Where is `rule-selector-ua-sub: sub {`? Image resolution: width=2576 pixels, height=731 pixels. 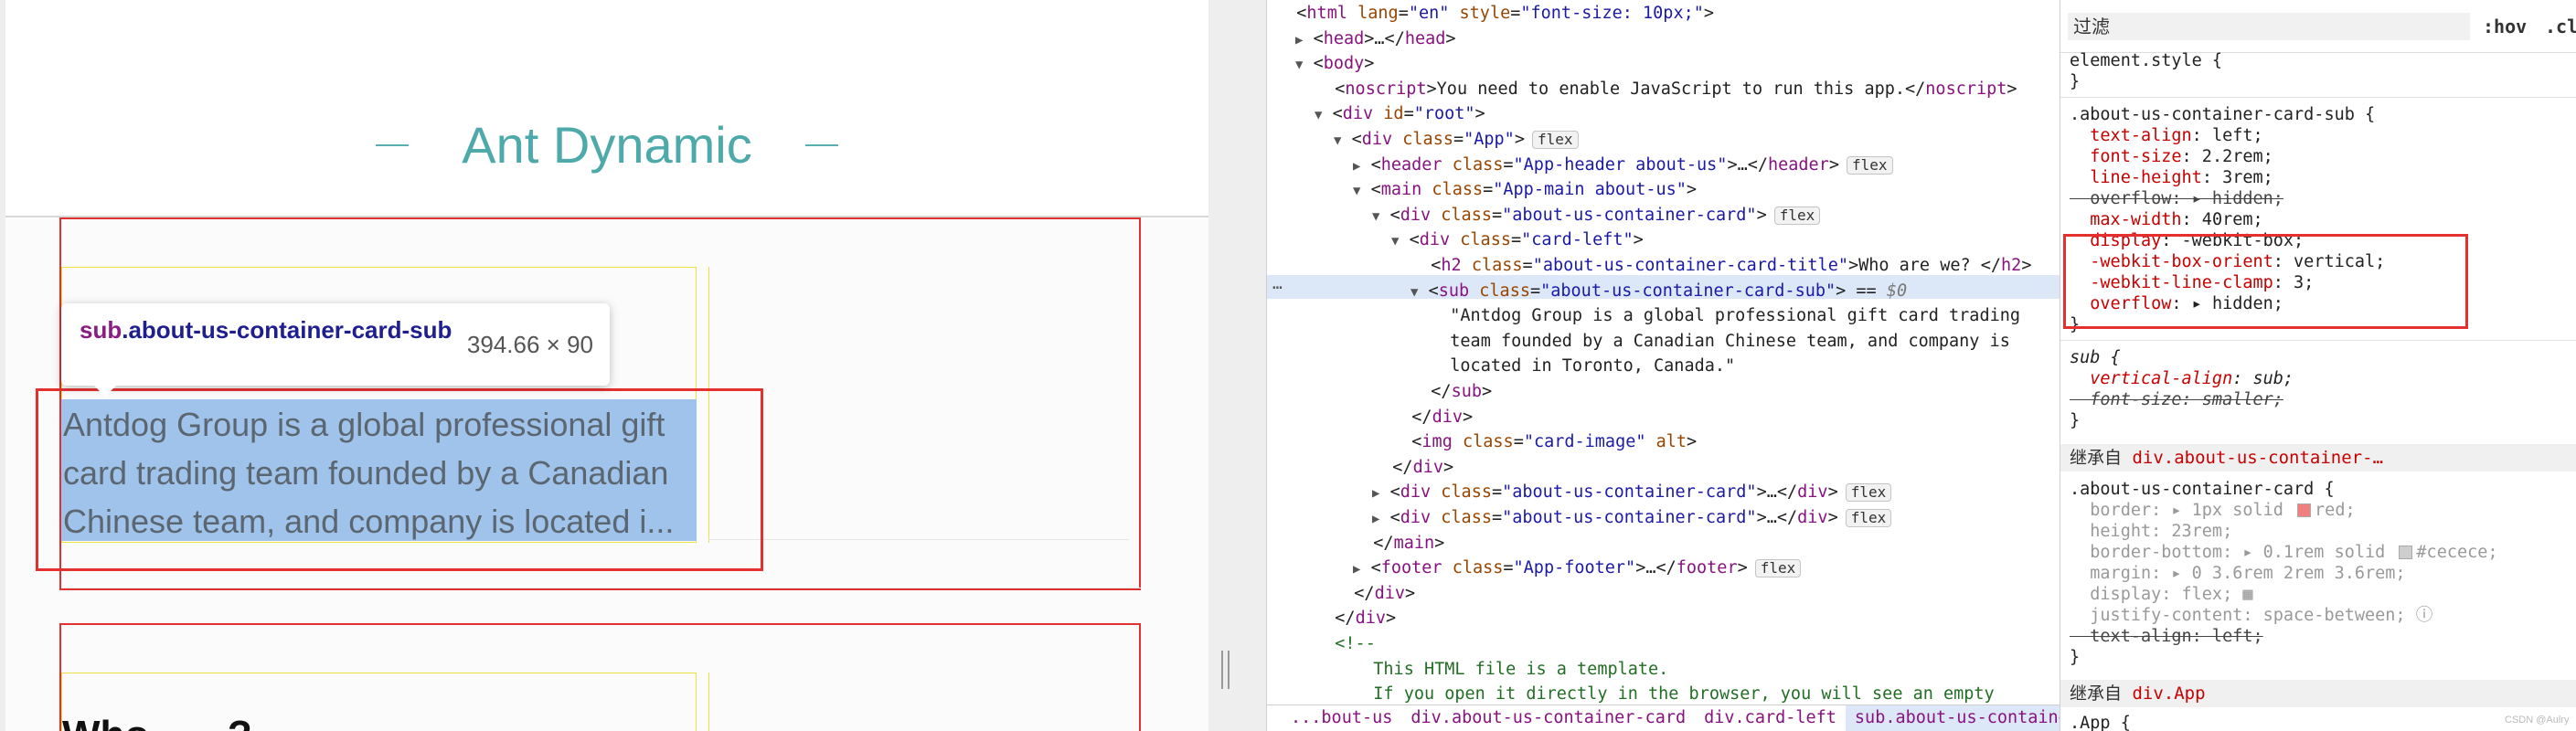 rule-selector-ua-sub: sub { is located at coordinates (2095, 357).